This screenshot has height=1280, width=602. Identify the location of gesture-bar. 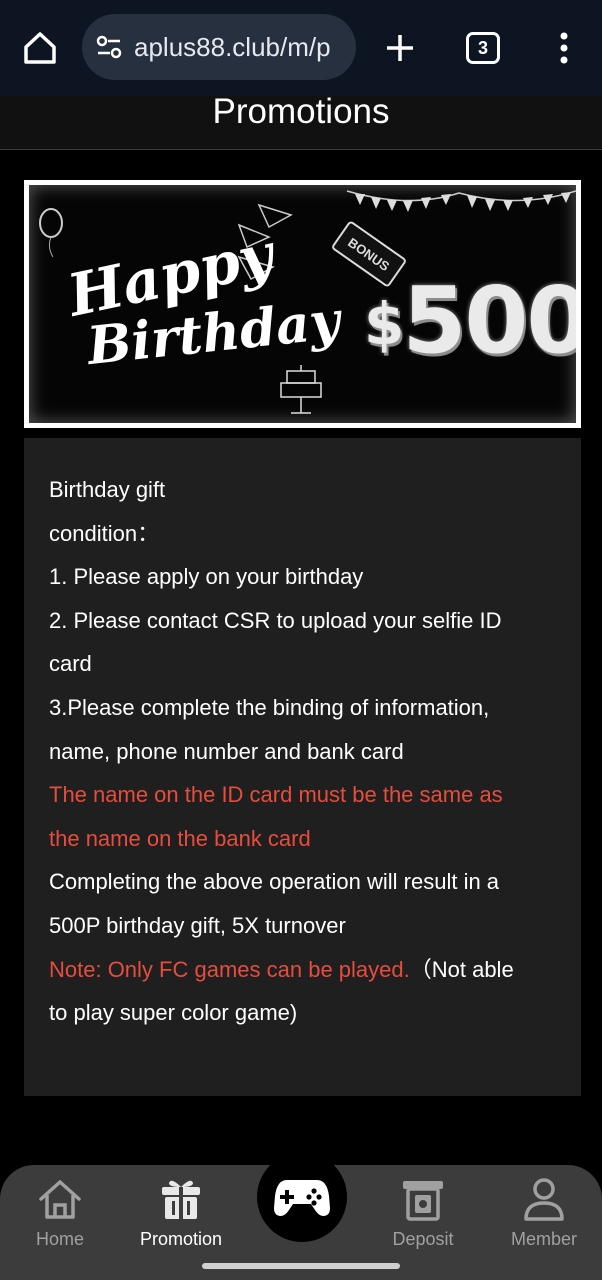
(301, 1266).